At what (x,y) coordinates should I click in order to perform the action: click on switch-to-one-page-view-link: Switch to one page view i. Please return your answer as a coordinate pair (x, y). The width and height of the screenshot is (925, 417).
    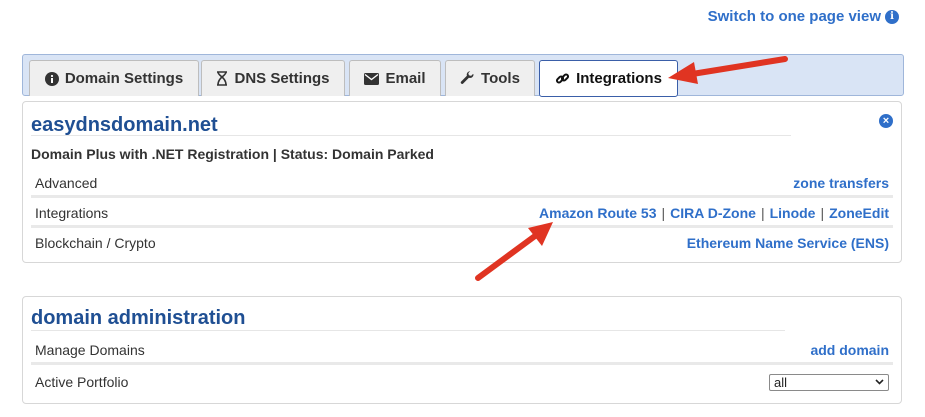
    Looking at the image, I should click on (803, 16).